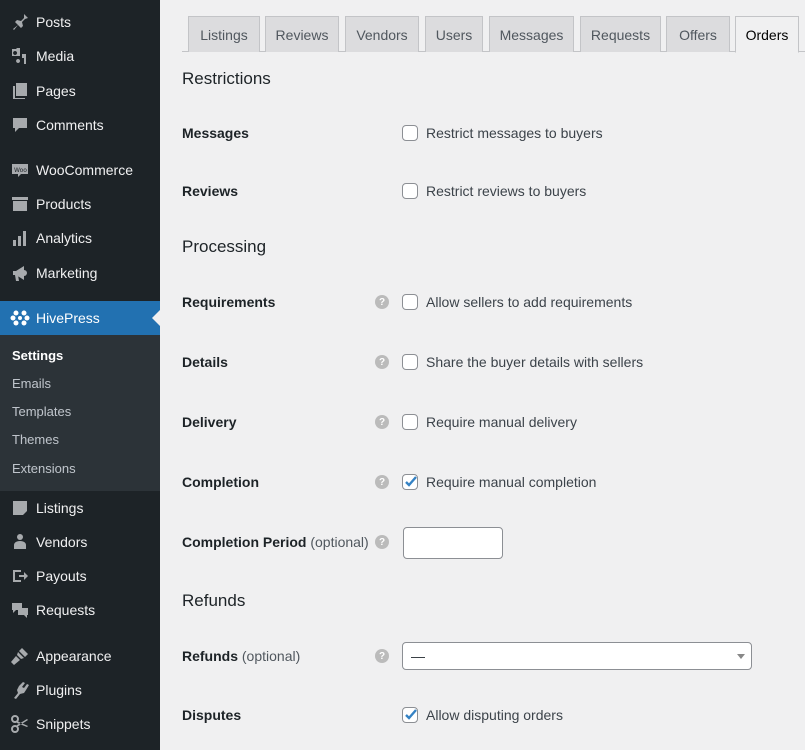  I want to click on woo-icon: Woo, so click(18, 170).